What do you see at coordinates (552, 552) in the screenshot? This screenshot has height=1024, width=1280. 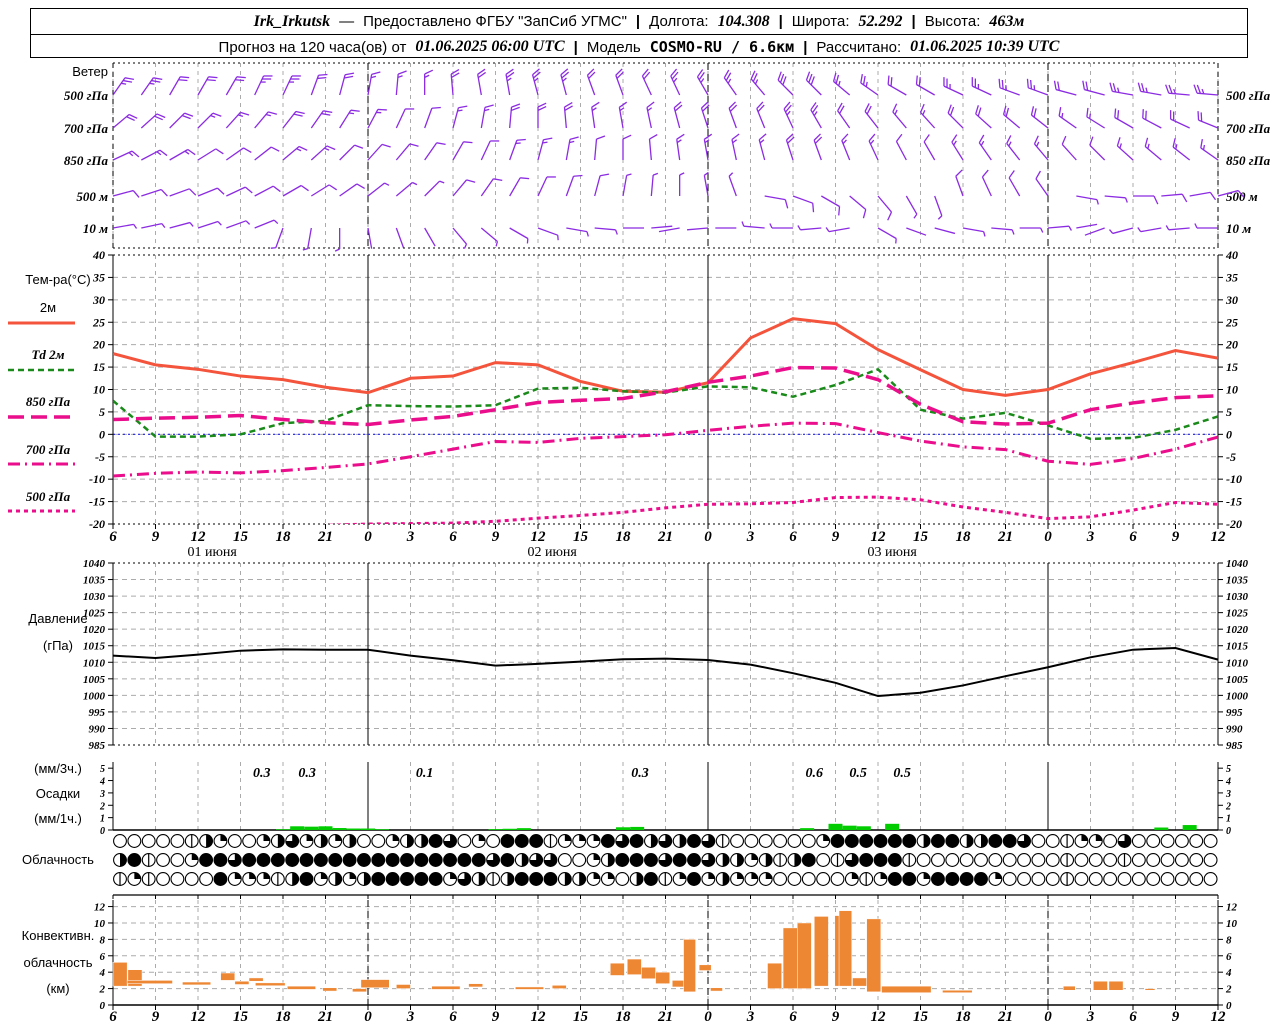 I see `date-label-1: 02 июня` at bounding box center [552, 552].